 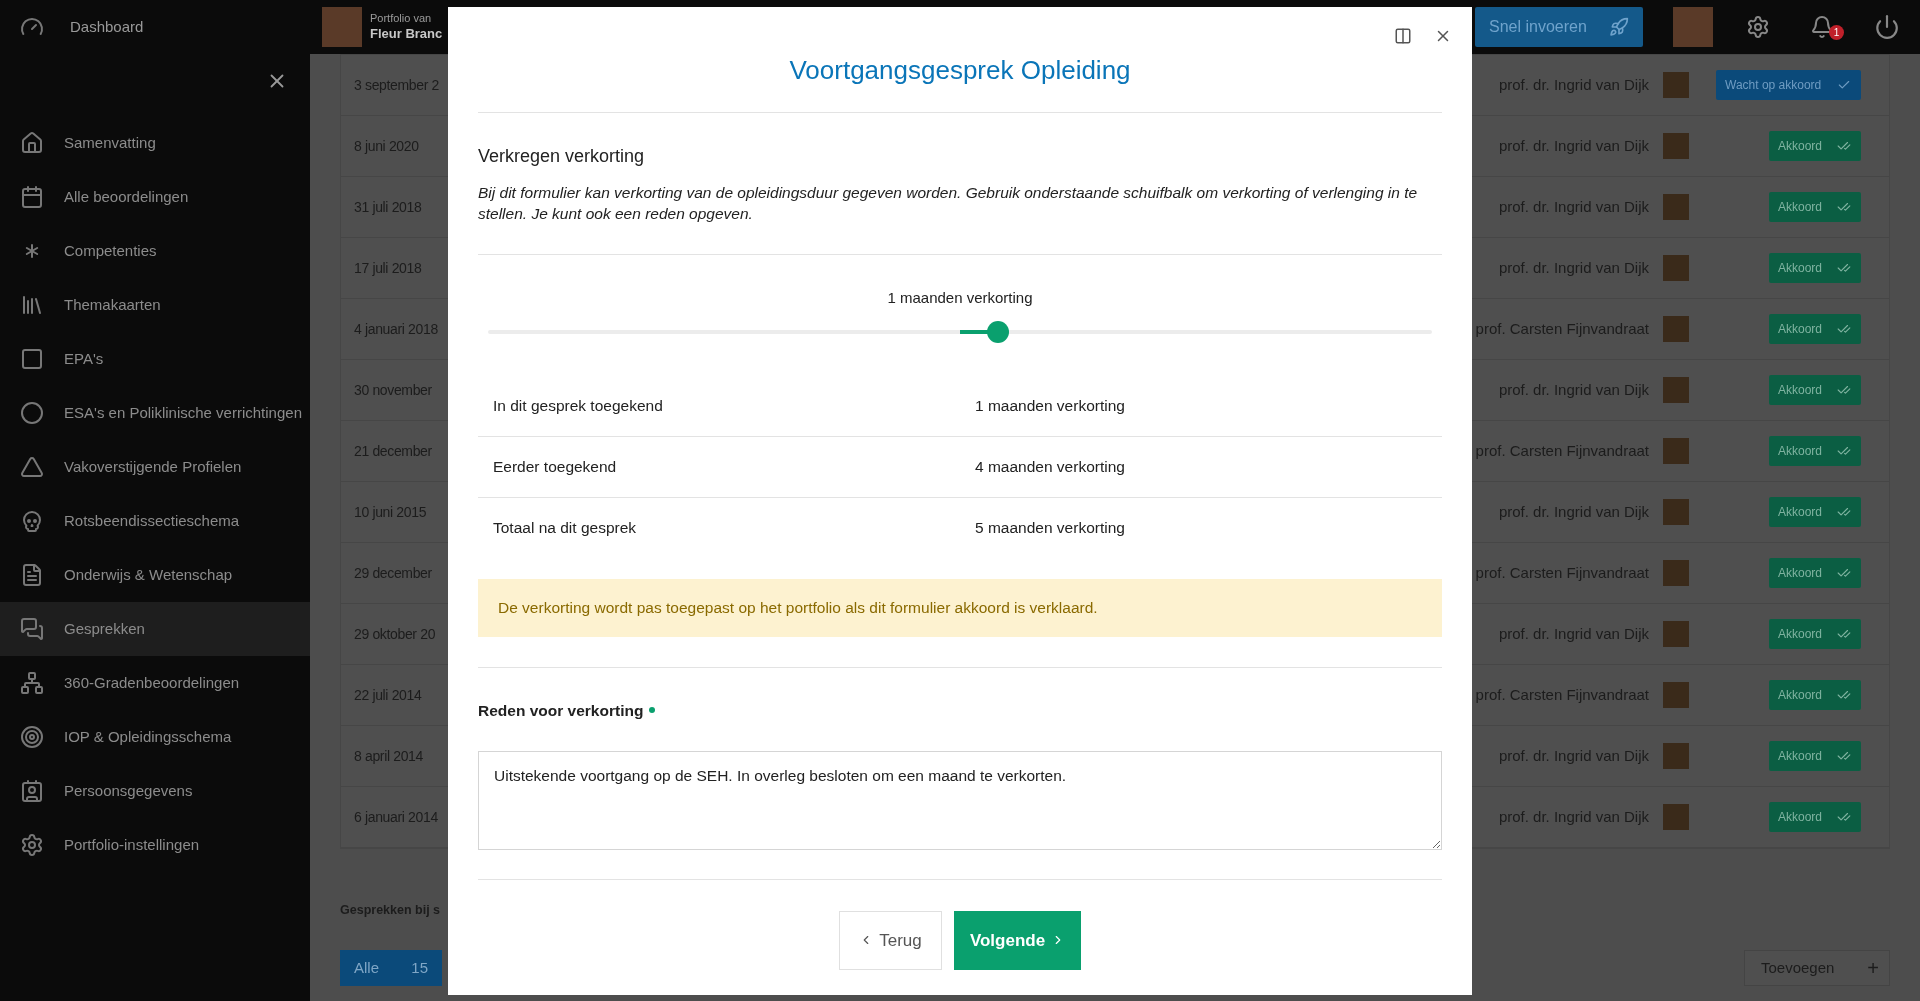 What do you see at coordinates (155, 629) in the screenshot?
I see `sidebar-item: Gesprekken` at bounding box center [155, 629].